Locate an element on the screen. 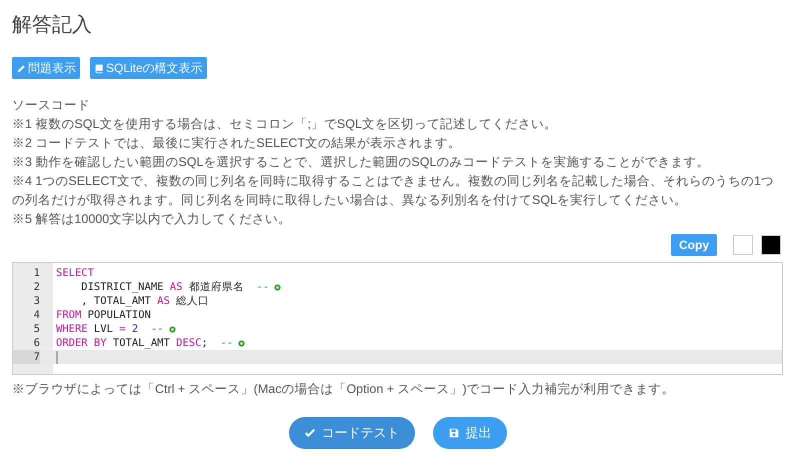  hint-text: ※ブラウザによっては「Ctrl + スペース」(Macの場合は「Option + スペース」)でコード入力補完が利用できます。 is located at coordinates (344, 389).